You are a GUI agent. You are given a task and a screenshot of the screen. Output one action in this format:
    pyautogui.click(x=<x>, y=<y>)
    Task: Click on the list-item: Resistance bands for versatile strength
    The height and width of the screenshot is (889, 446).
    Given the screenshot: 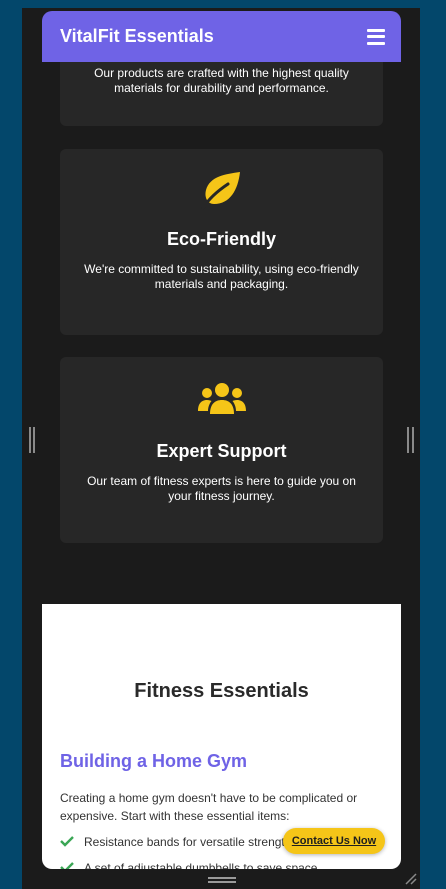 What is the action you would take?
    pyautogui.click(x=188, y=842)
    